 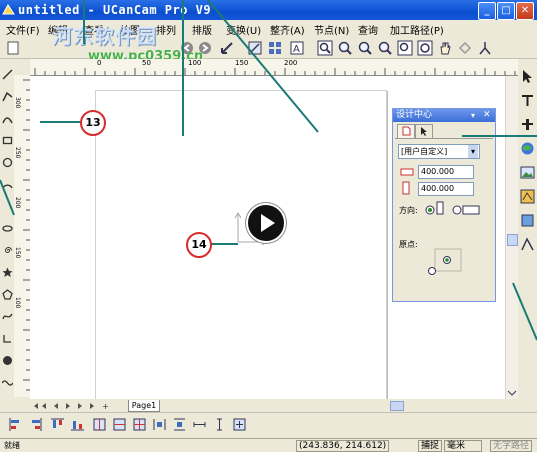 I want to click on callout-13: 13, so click(x=93, y=123).